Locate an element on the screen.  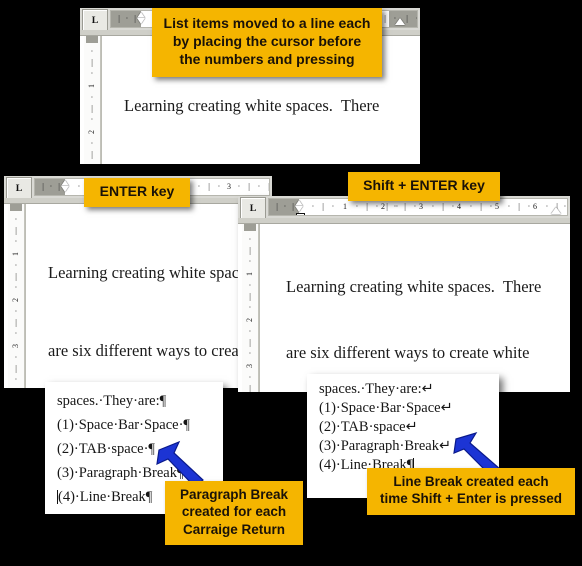
marks-line: spaces.·They·are:↵ is located at coordinates (376, 389).